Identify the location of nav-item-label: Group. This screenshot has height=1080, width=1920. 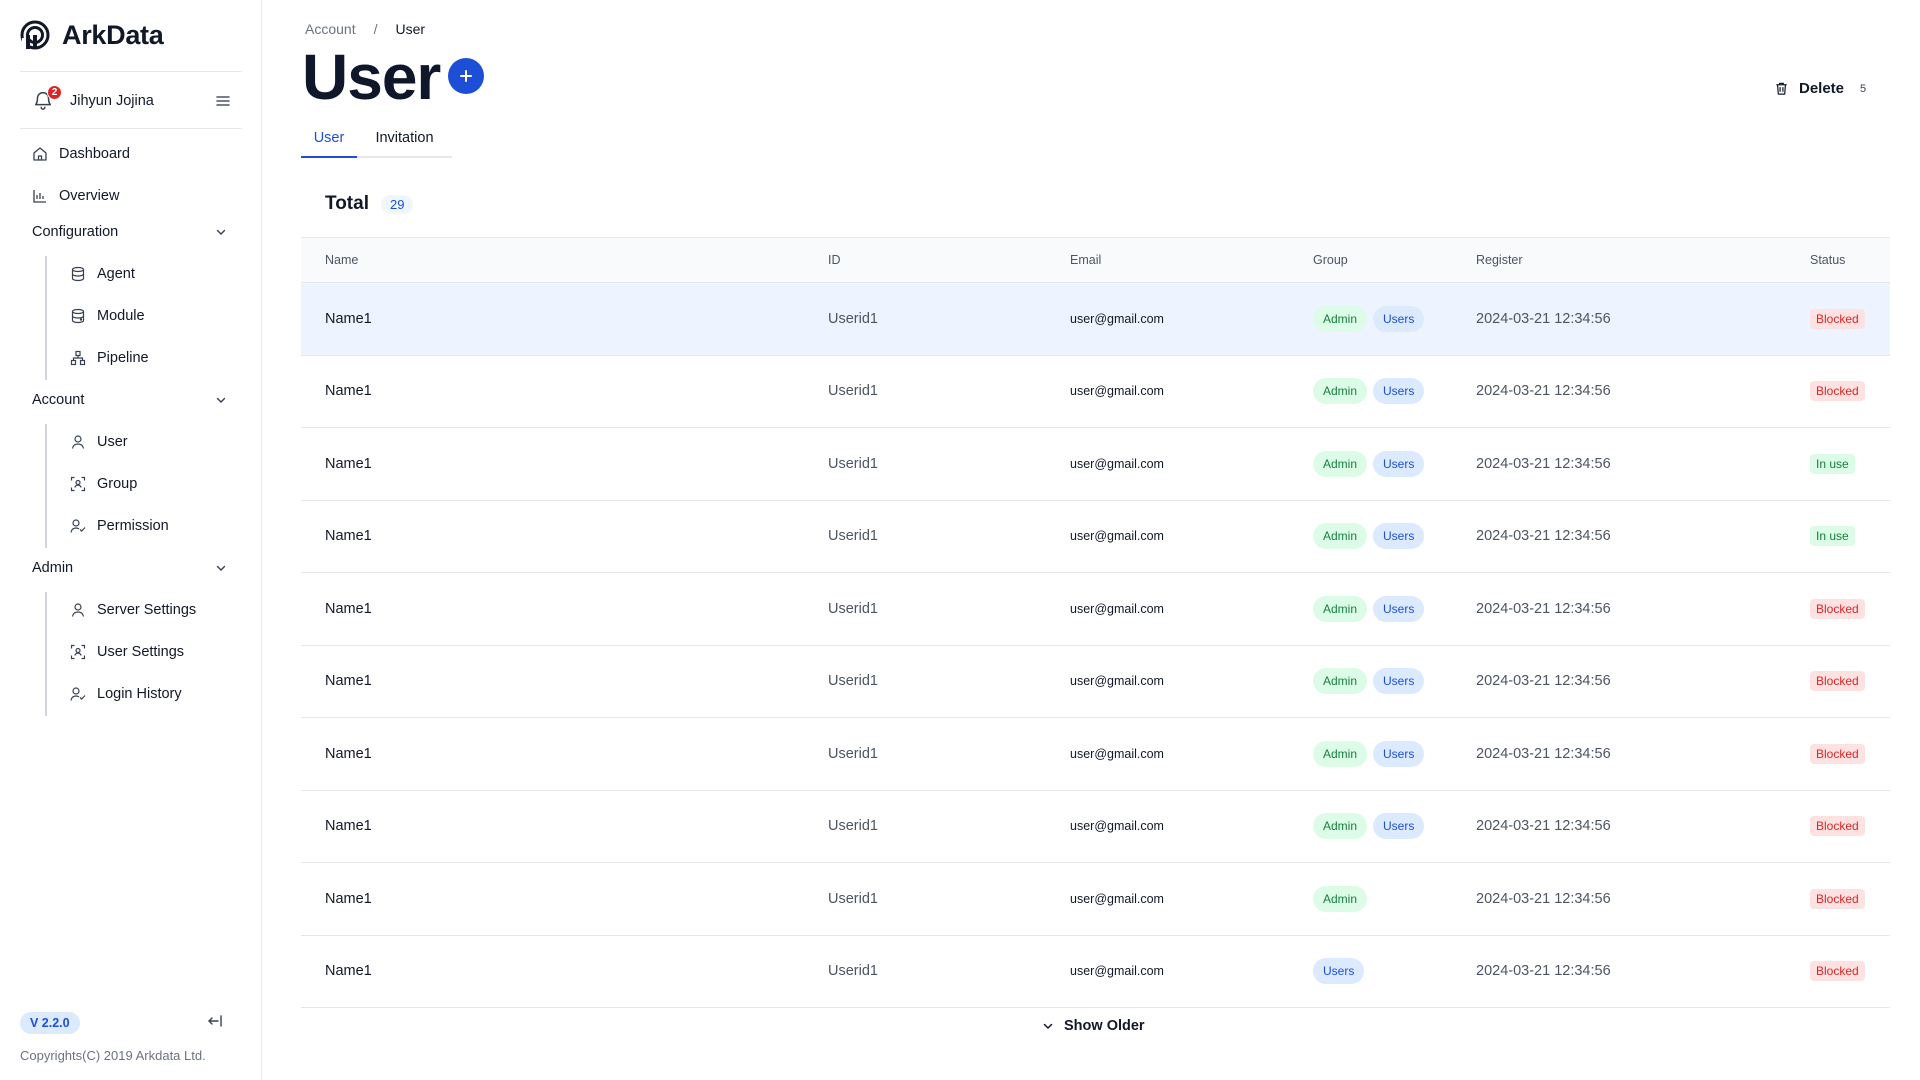
(117, 484).